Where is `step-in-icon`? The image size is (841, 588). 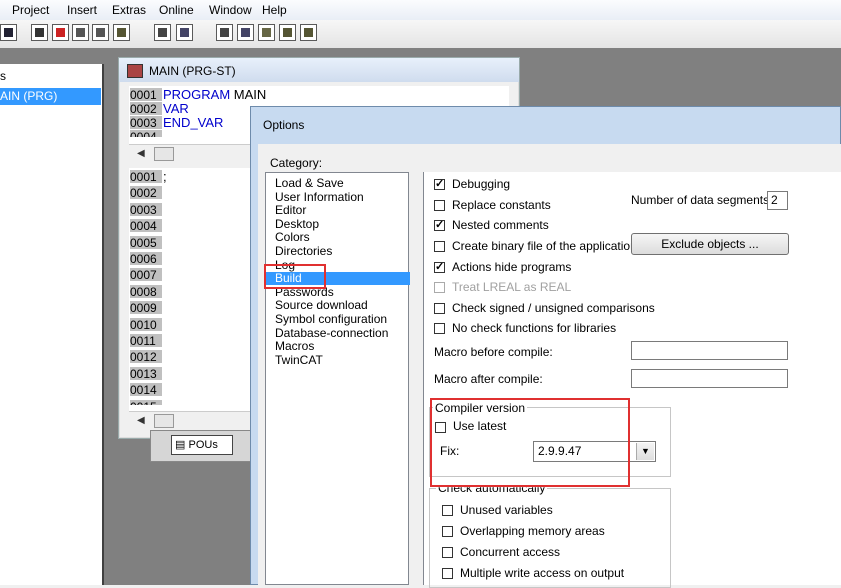
step-in-icon is located at coordinates (80, 32).